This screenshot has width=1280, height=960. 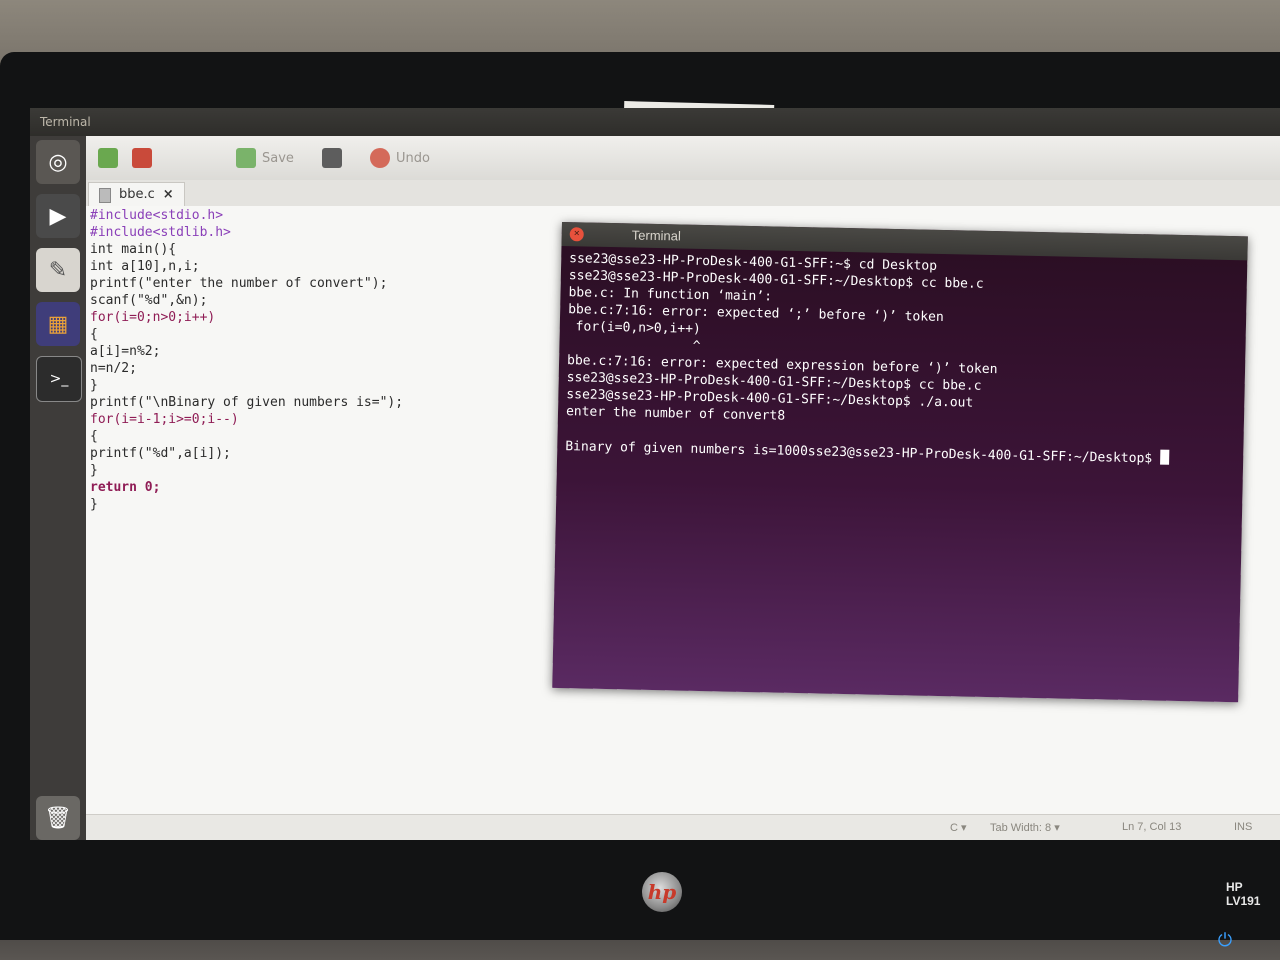 I want to click on code-line: scanf("%d",&n);, so click(x=149, y=300).